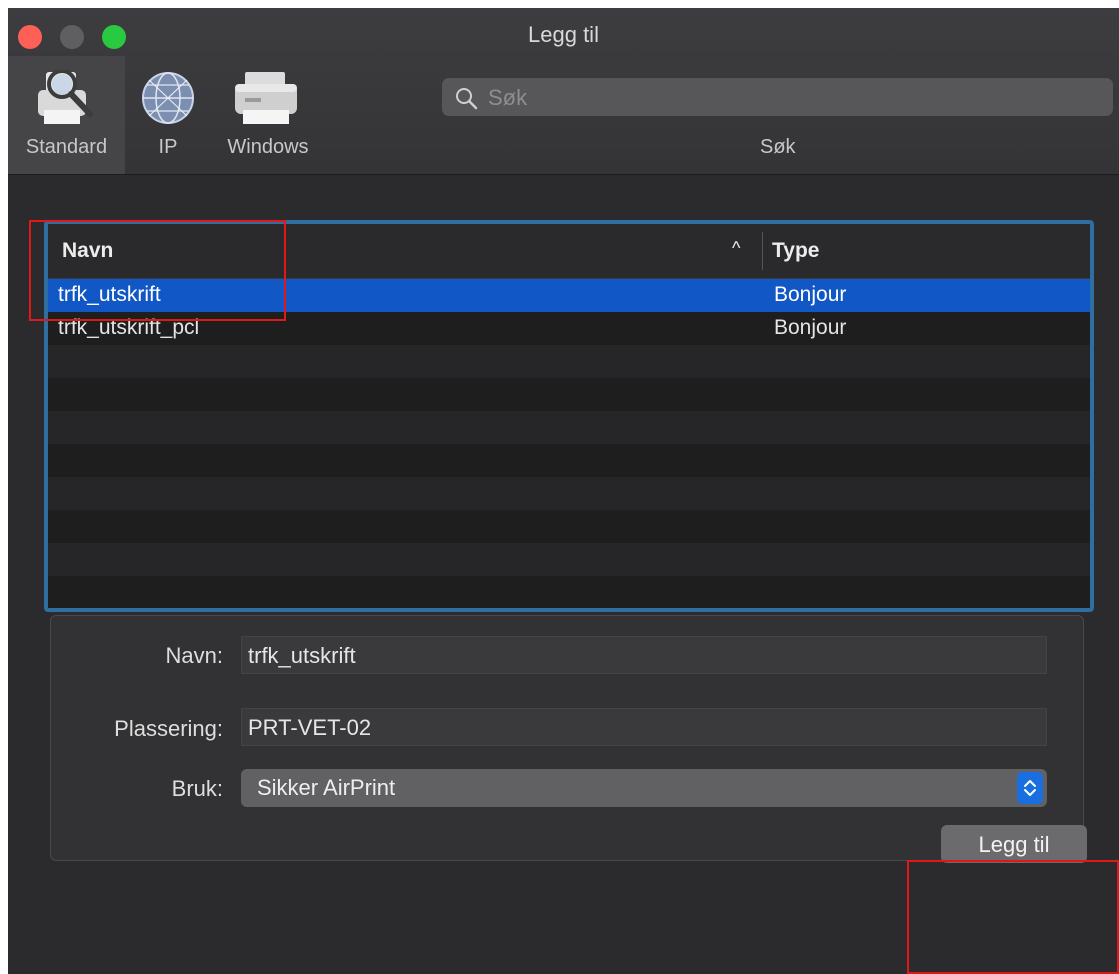  I want to click on tab-windows-label: Windows, so click(268, 147).